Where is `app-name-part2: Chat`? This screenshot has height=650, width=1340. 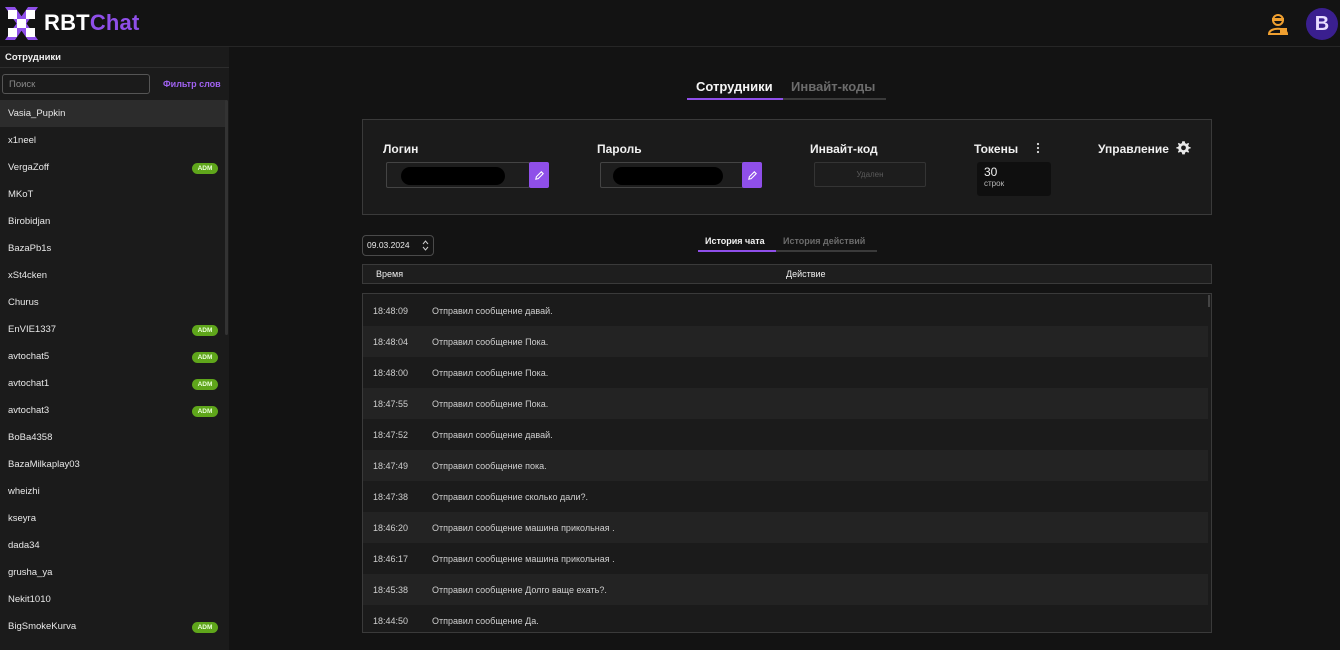 app-name-part2: Chat is located at coordinates (114, 22).